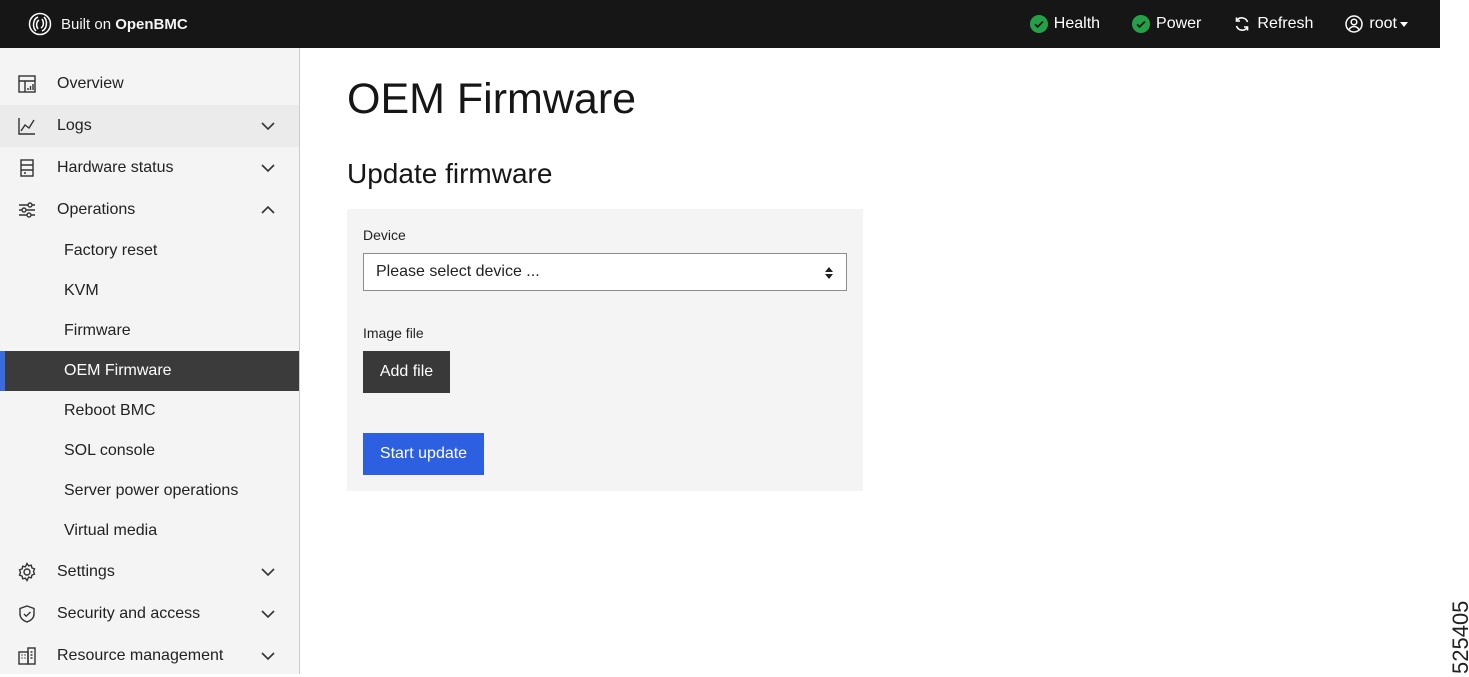 The image size is (1469, 677). What do you see at coordinates (27, 210) in the screenshot?
I see `settings-adjust-icon` at bounding box center [27, 210].